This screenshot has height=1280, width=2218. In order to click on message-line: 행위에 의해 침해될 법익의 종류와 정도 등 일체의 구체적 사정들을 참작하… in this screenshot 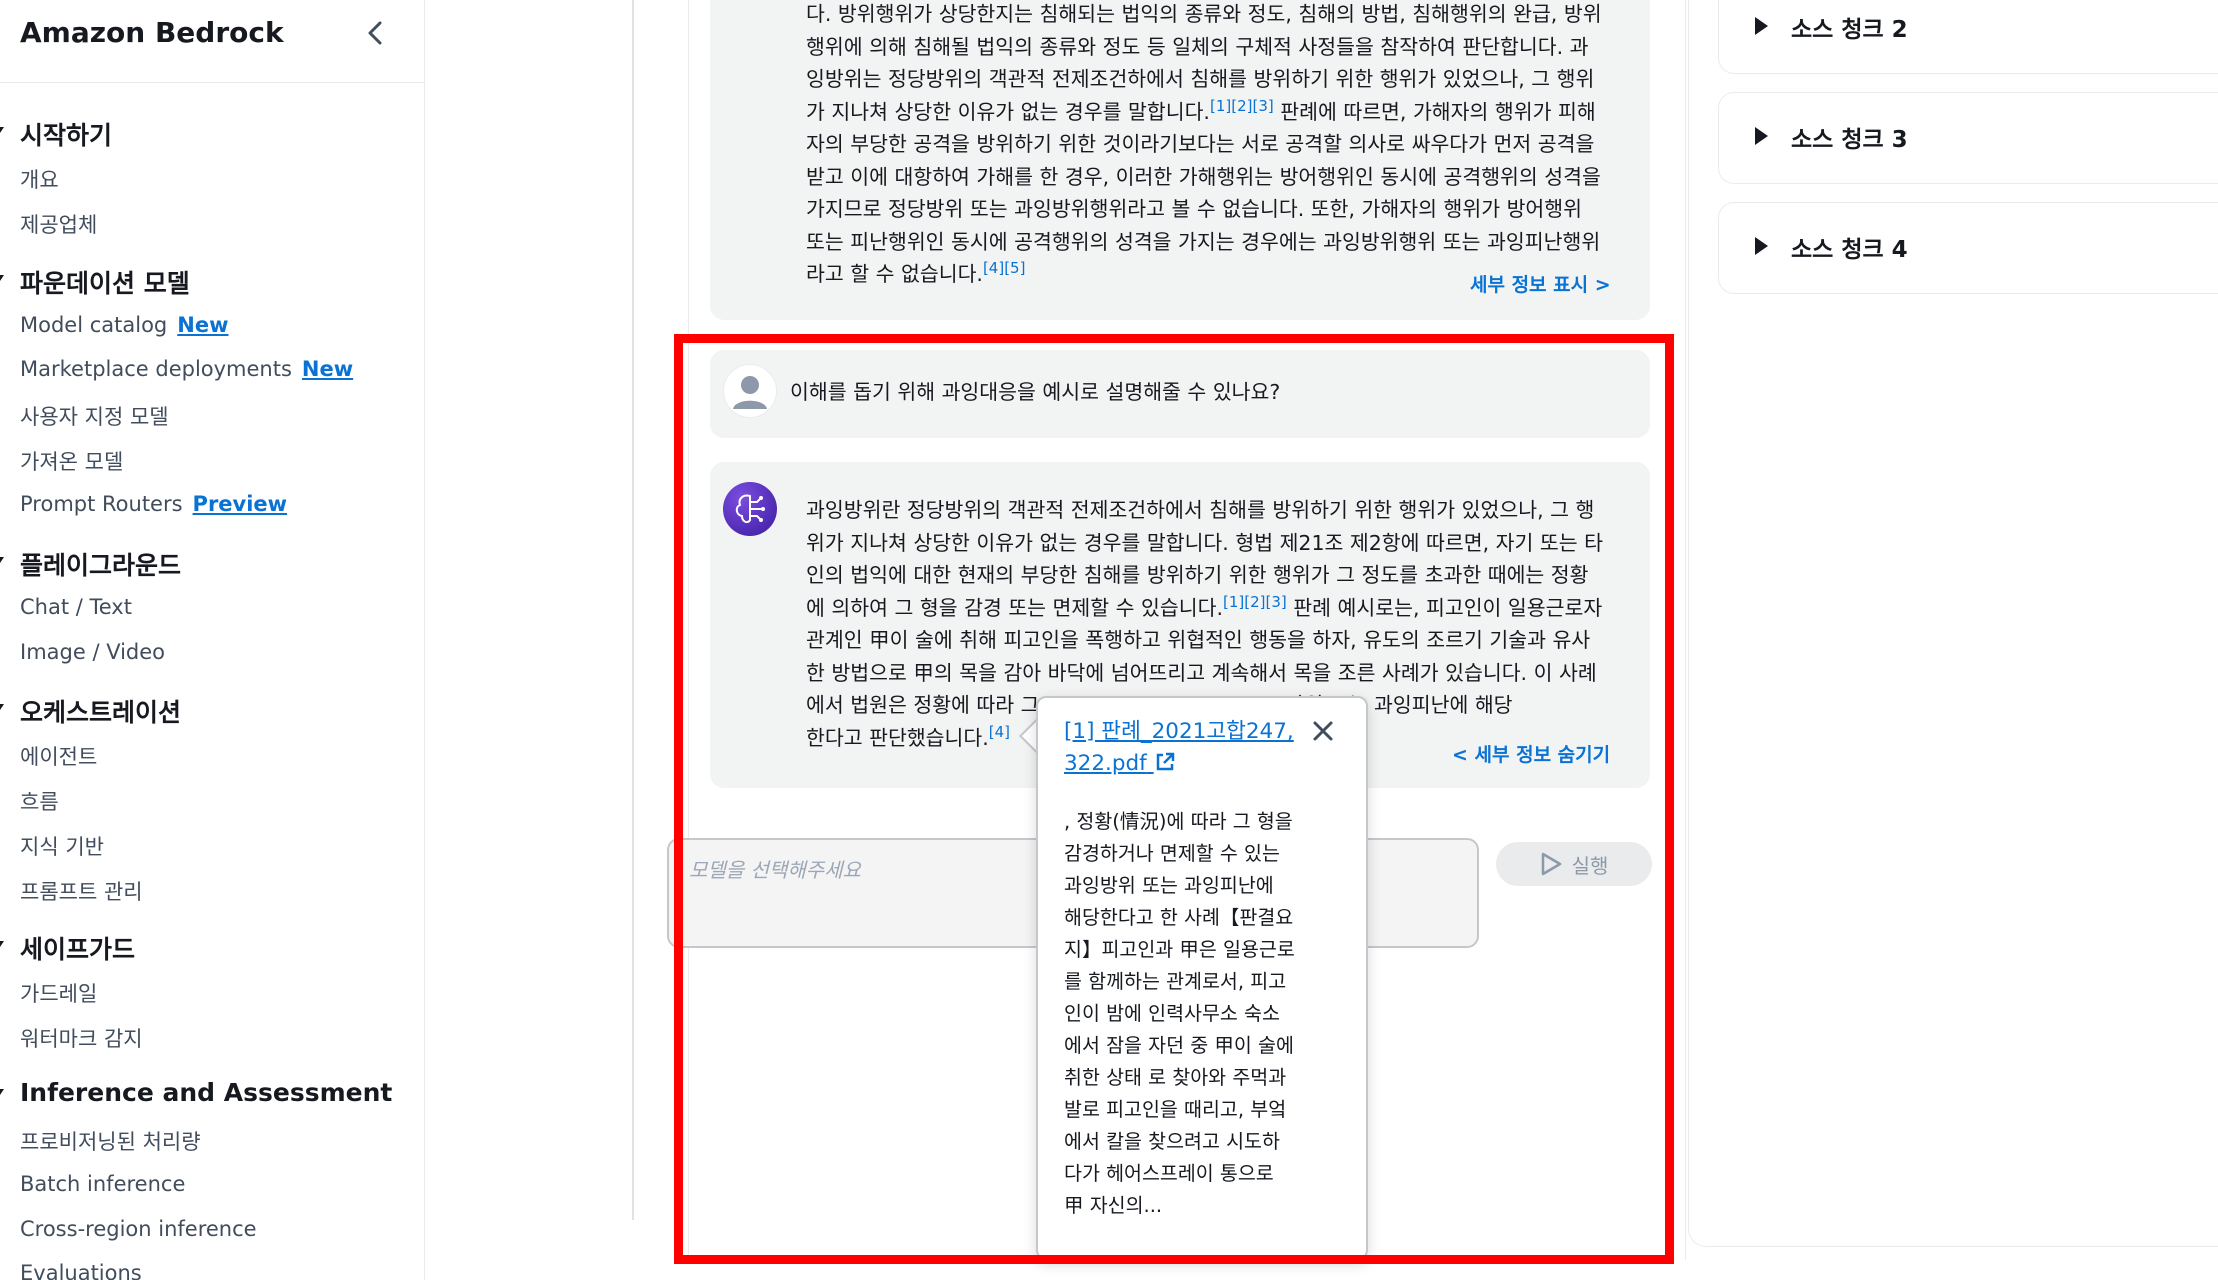, I will do `click(1197, 46)`.